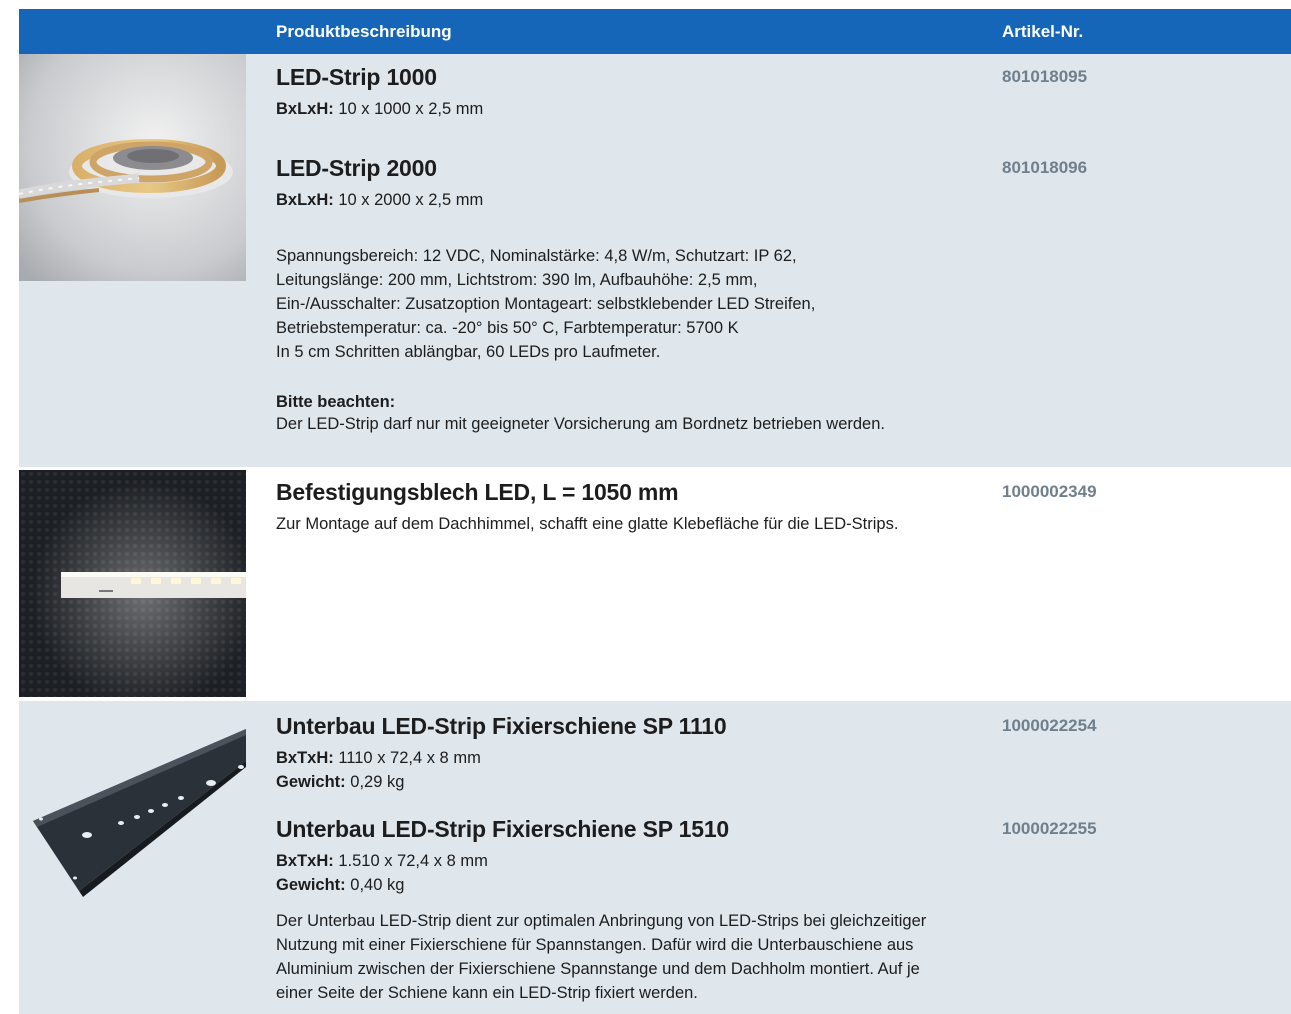 The width and height of the screenshot is (1291, 1014). What do you see at coordinates (1045, 76) in the screenshot?
I see `article-number: 801018095` at bounding box center [1045, 76].